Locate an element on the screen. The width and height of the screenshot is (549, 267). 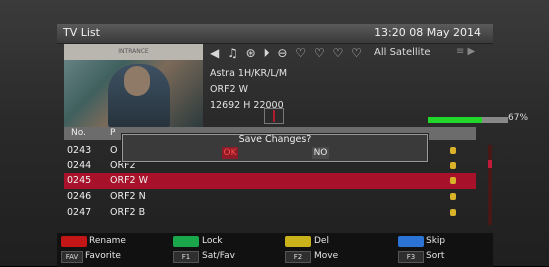
list-scrollbar is located at coordinates (490, 185).